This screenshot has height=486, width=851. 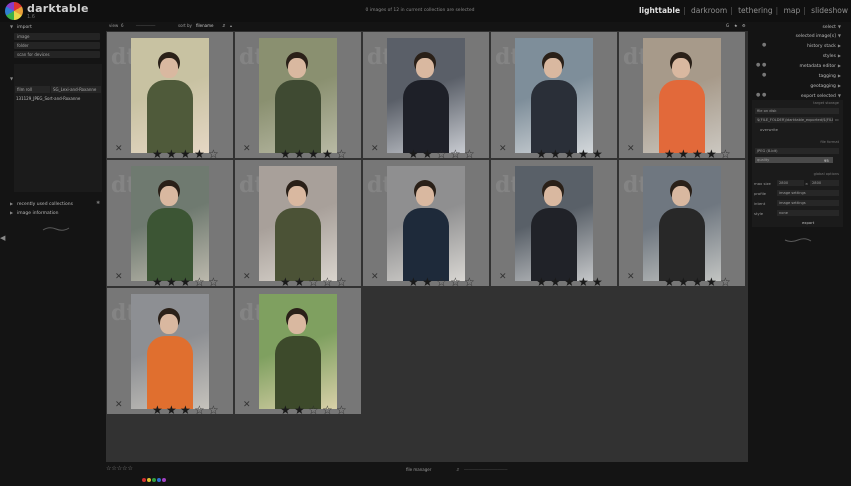 What do you see at coordinates (418, 469) in the screenshot?
I see `file-manager-layout: file manager` at bounding box center [418, 469].